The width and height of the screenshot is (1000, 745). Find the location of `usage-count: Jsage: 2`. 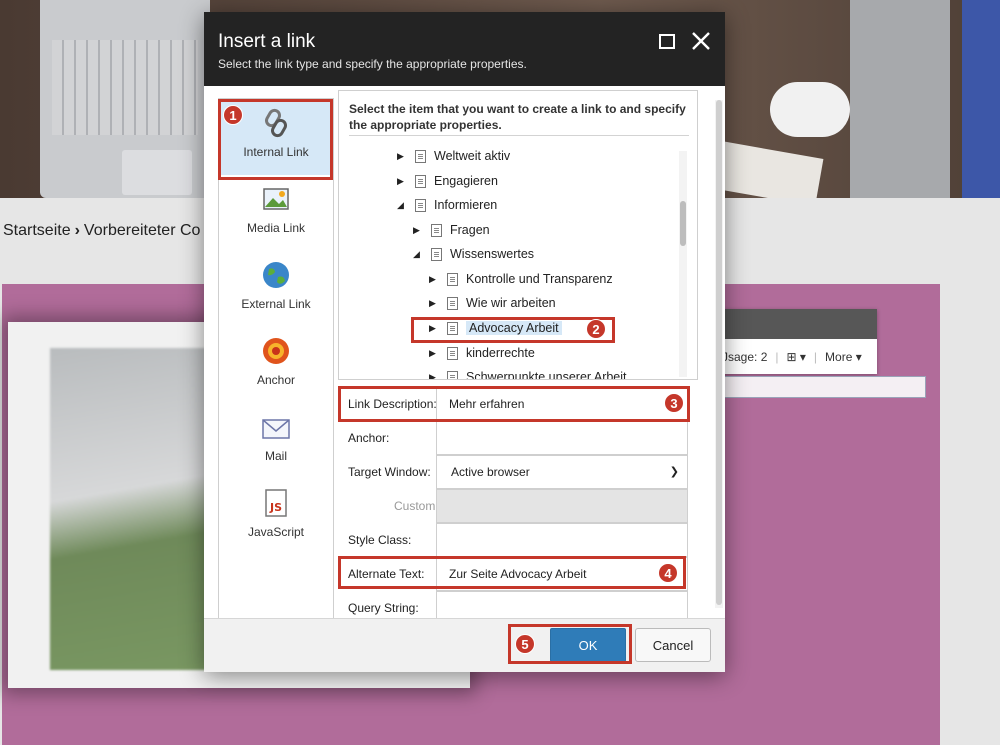

usage-count: Jsage: 2 is located at coordinates (745, 356).